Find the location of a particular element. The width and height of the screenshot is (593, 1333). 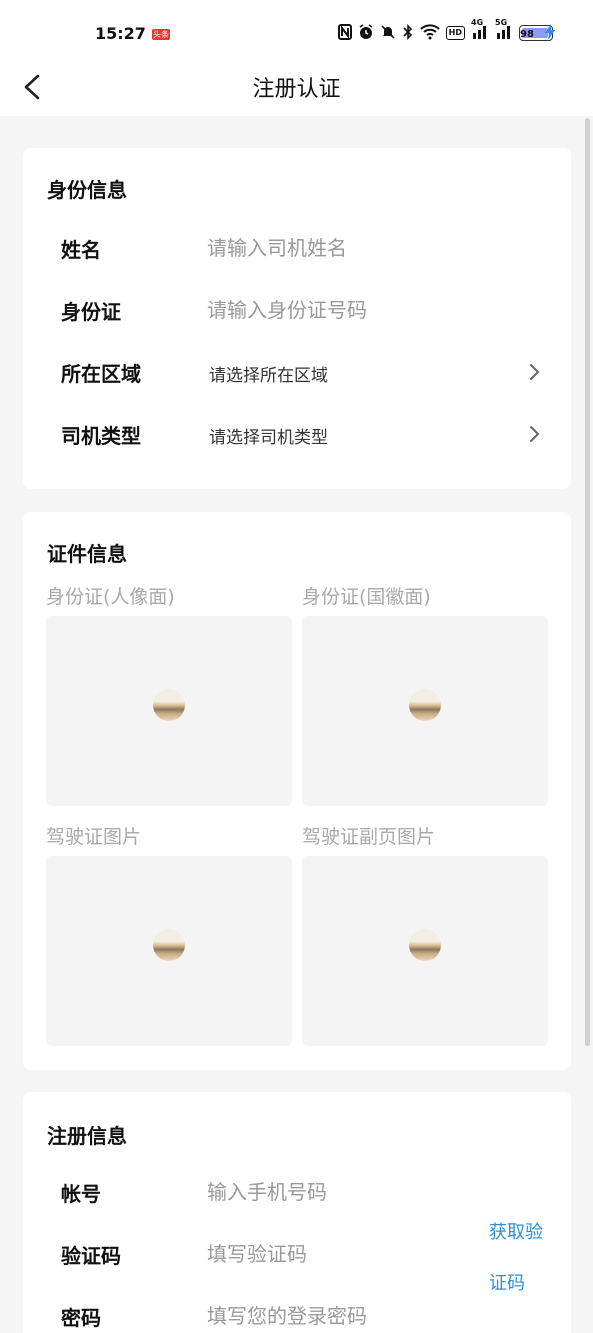

region-row: 所在区域 请选择所在区域 is located at coordinates (297, 372).